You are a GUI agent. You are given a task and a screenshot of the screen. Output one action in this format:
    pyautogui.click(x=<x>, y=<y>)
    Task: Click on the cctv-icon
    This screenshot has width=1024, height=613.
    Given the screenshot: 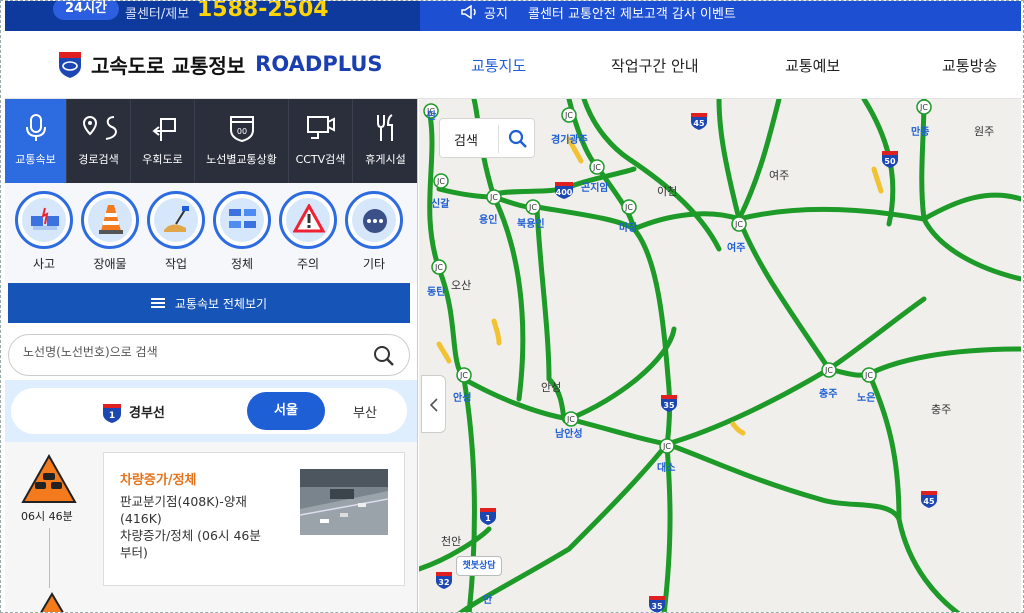 What is the action you would take?
    pyautogui.click(x=320, y=127)
    